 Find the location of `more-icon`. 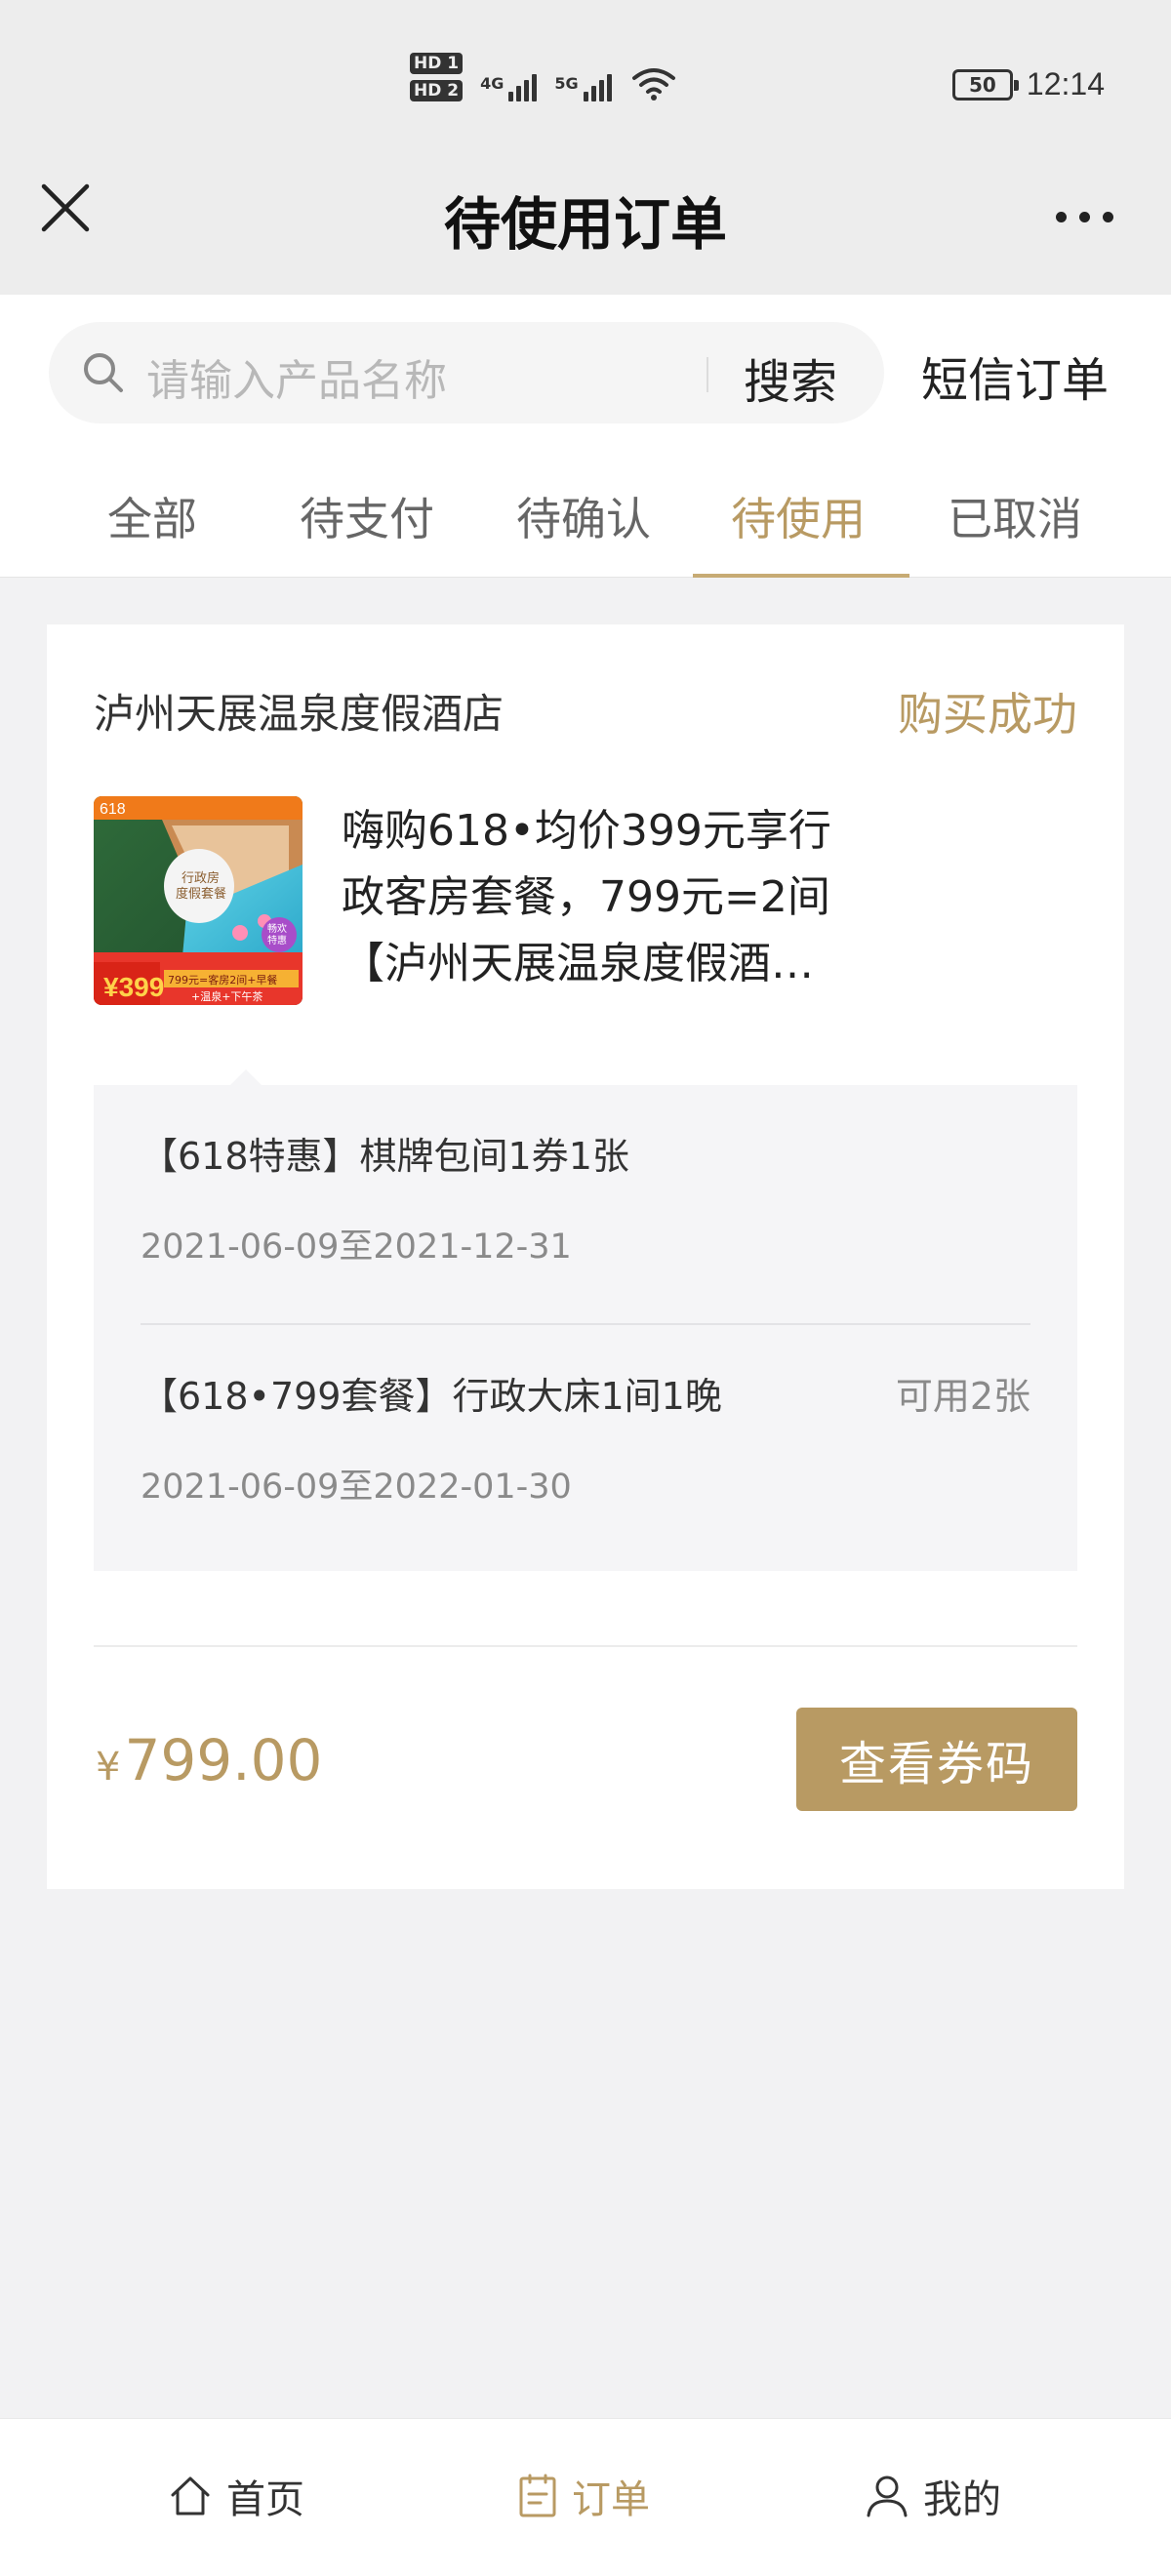

more-icon is located at coordinates (1061, 216).